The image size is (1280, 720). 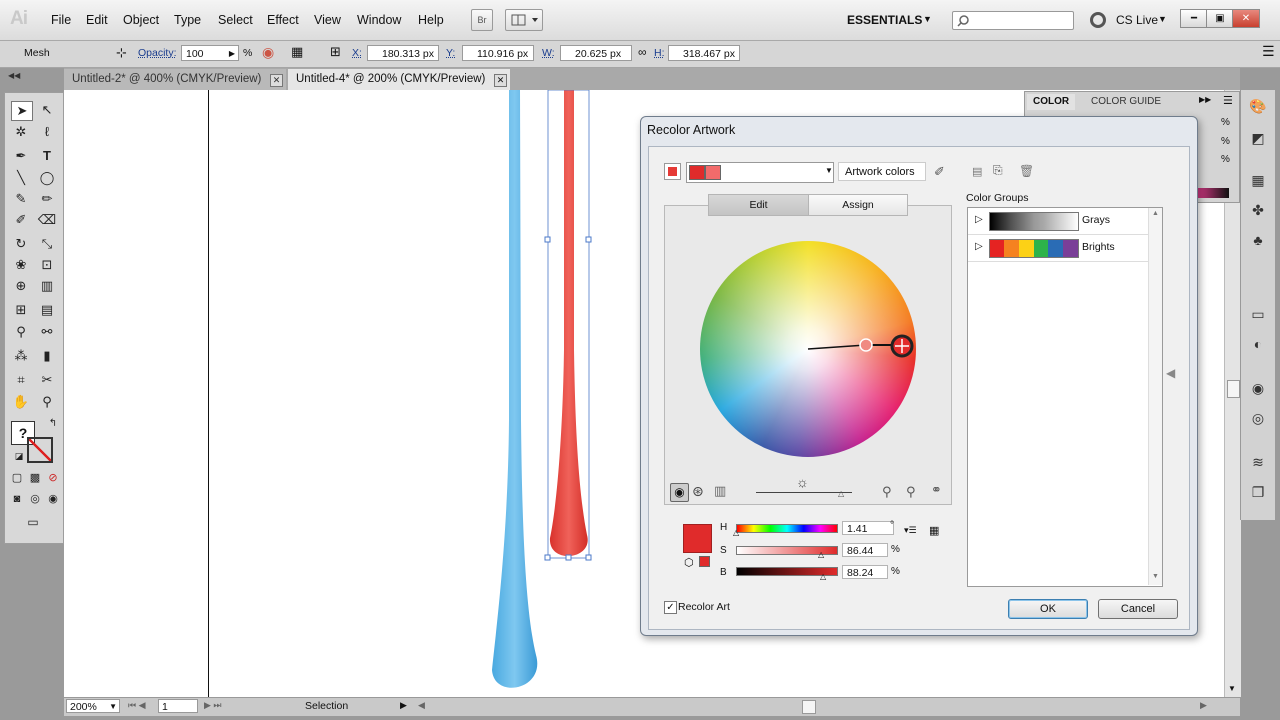 I want to click on magic-wand-tool-icon: ✲, so click(x=21, y=132).